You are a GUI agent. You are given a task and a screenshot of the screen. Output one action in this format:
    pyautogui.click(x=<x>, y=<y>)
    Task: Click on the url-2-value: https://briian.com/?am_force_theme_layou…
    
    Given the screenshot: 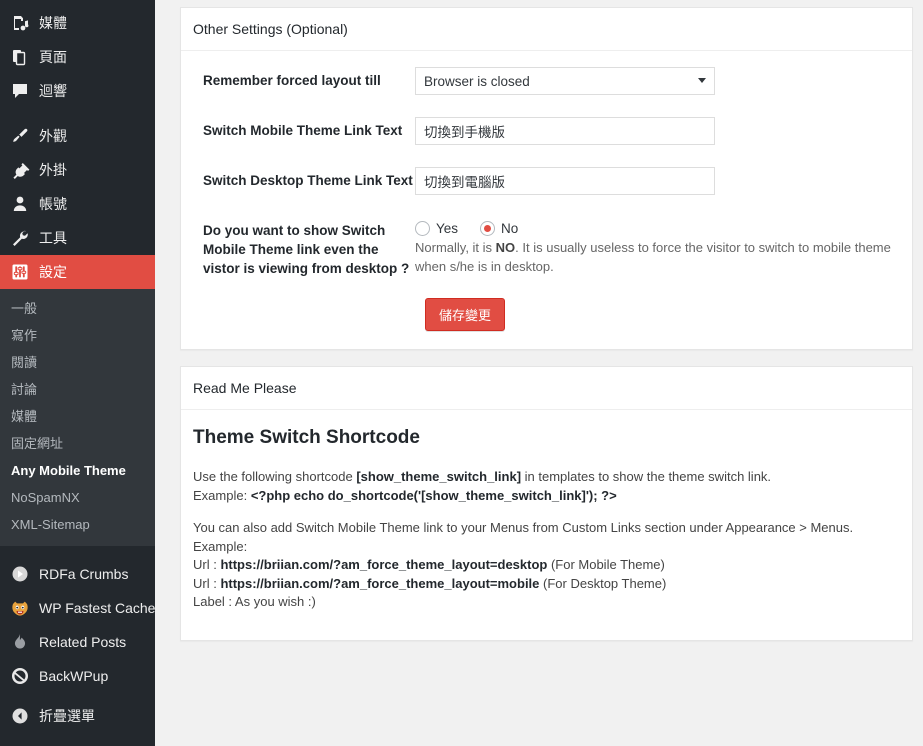 What is the action you would take?
    pyautogui.click(x=380, y=583)
    